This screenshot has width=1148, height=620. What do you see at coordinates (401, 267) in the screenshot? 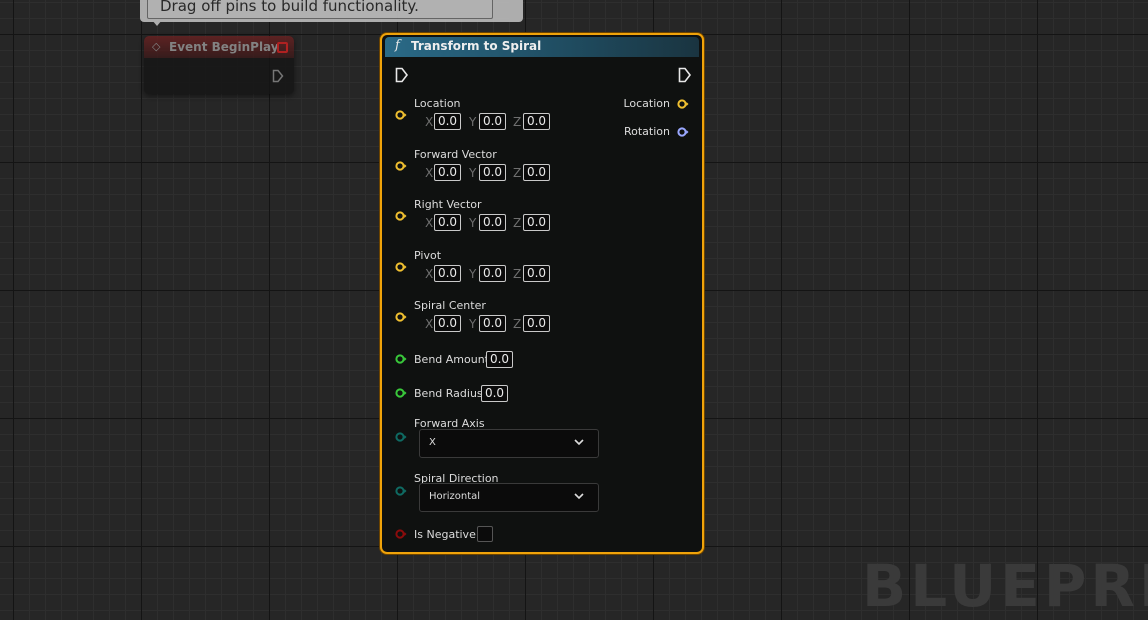
I see `pivot-pin-icon` at bounding box center [401, 267].